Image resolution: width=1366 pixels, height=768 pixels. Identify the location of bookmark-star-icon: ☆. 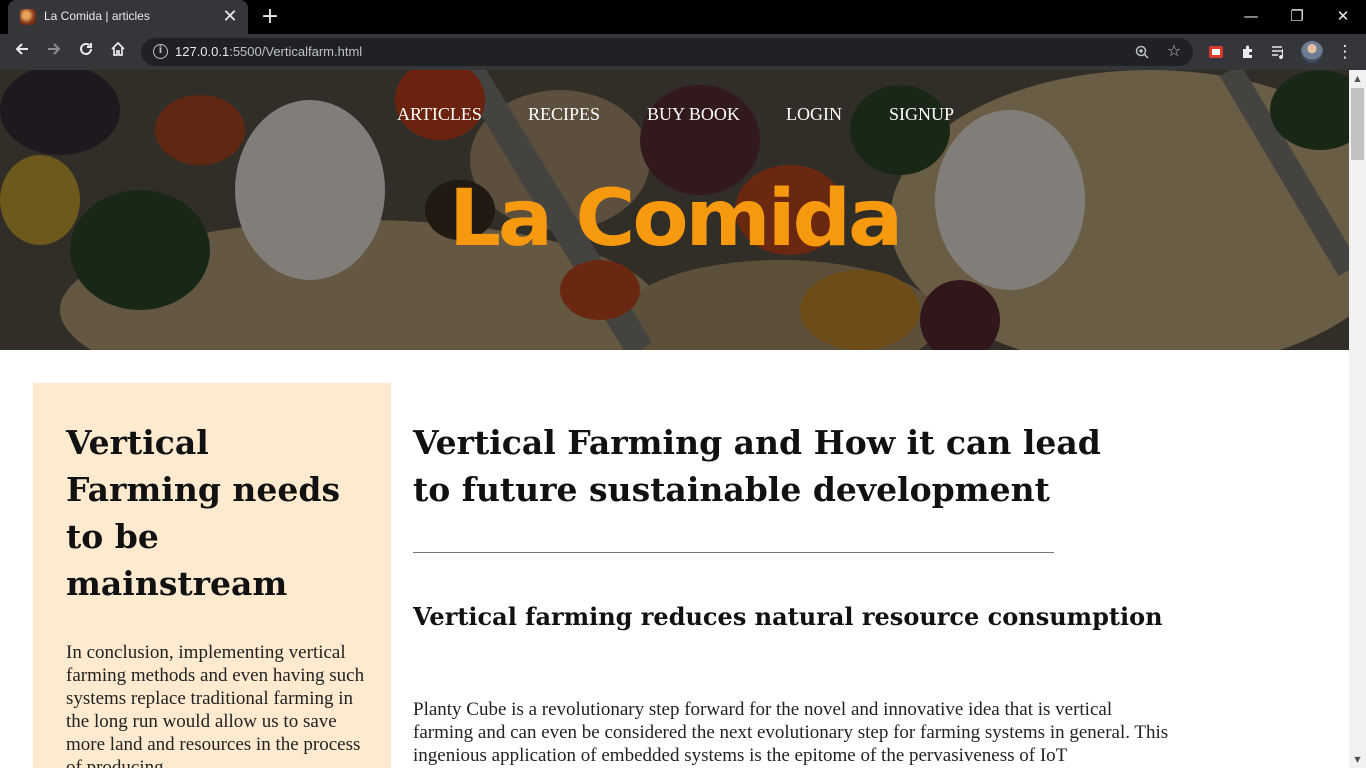
(1174, 50).